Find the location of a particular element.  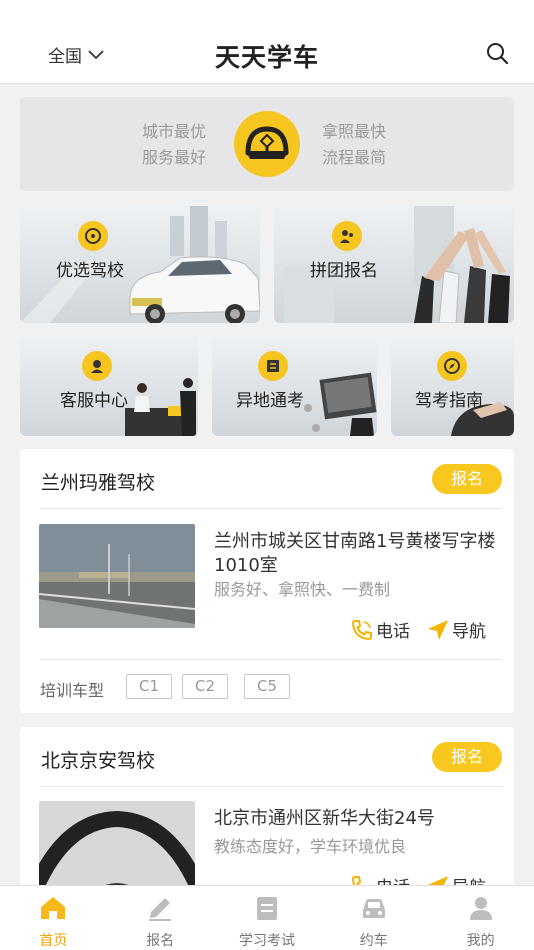

card-label: 异地通考 is located at coordinates (270, 401).